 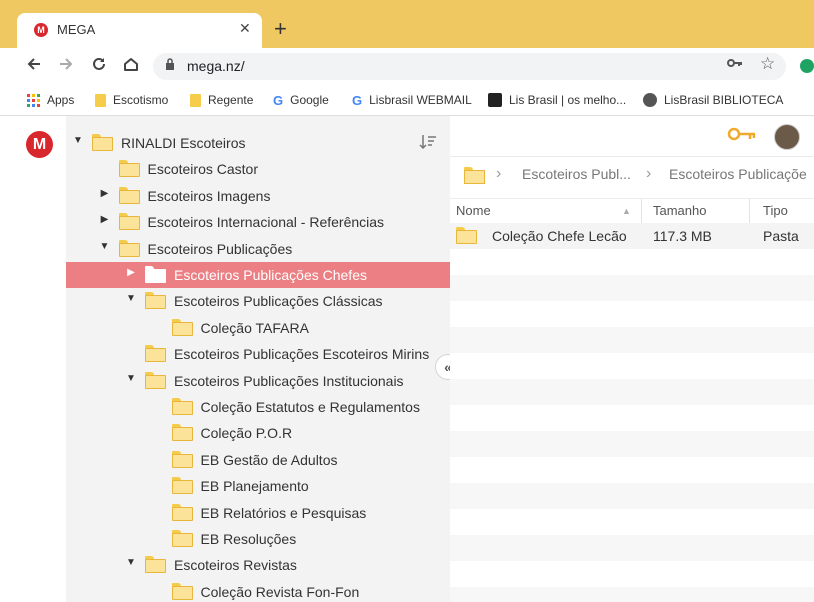 What do you see at coordinates (626, 211) in the screenshot?
I see `sort-up-icon: ▲` at bounding box center [626, 211].